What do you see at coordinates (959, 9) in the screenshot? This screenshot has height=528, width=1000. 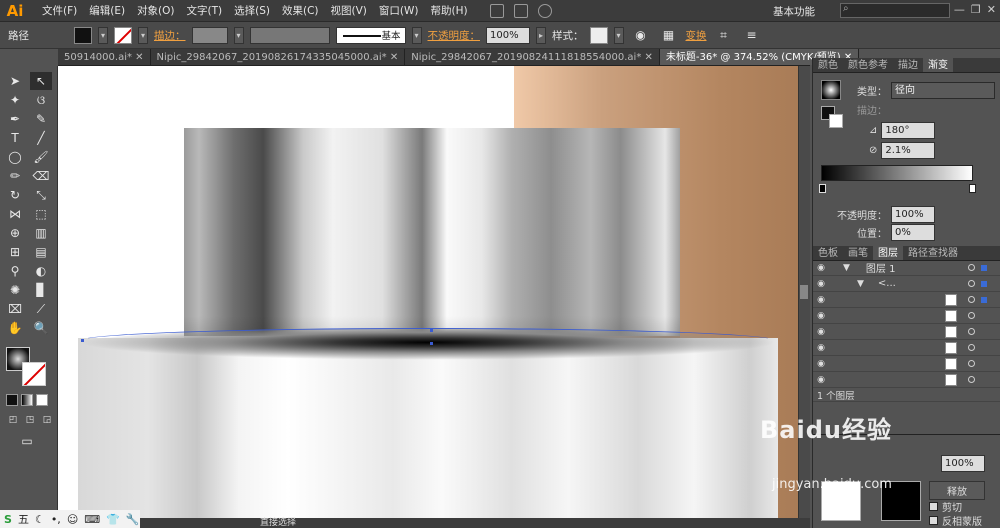 I see `minimize-button: —` at bounding box center [959, 9].